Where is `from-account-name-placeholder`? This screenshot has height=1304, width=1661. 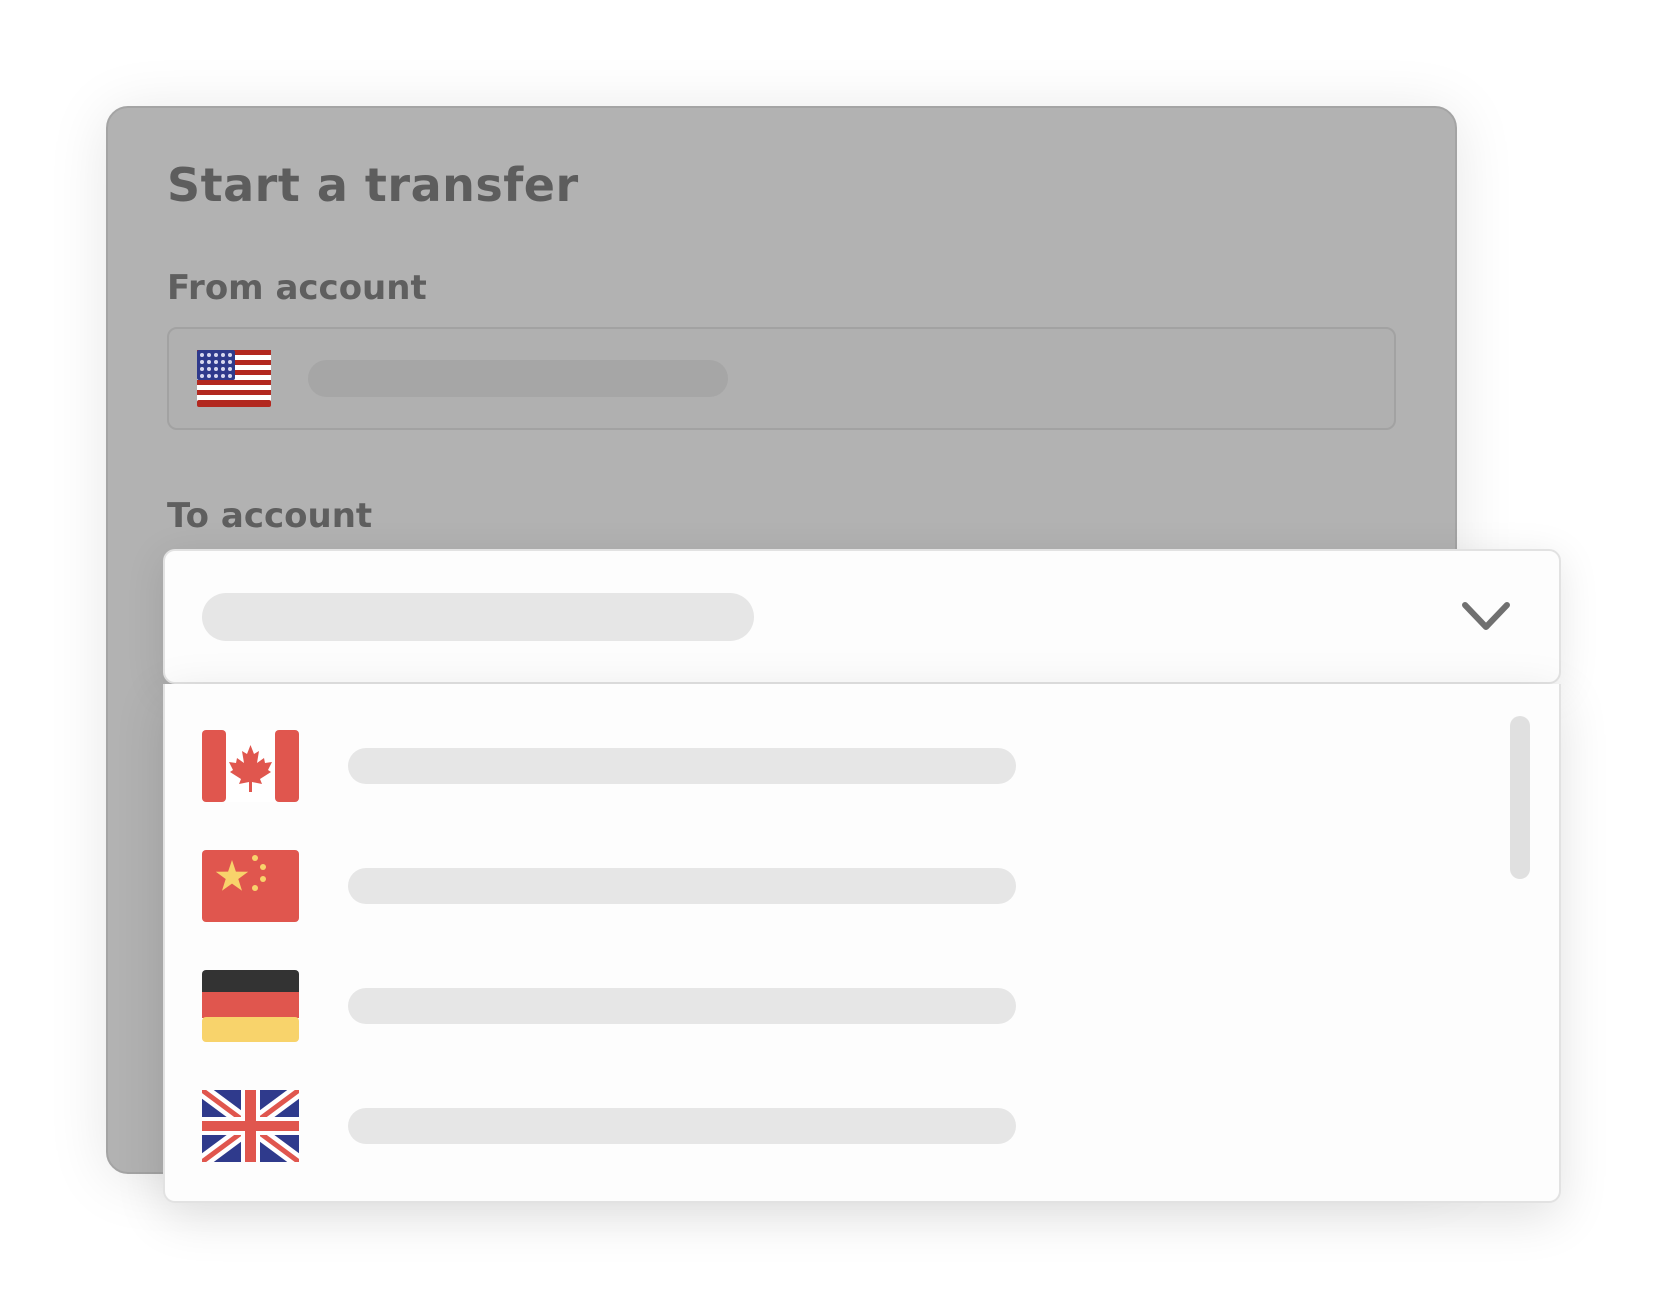 from-account-name-placeholder is located at coordinates (518, 378).